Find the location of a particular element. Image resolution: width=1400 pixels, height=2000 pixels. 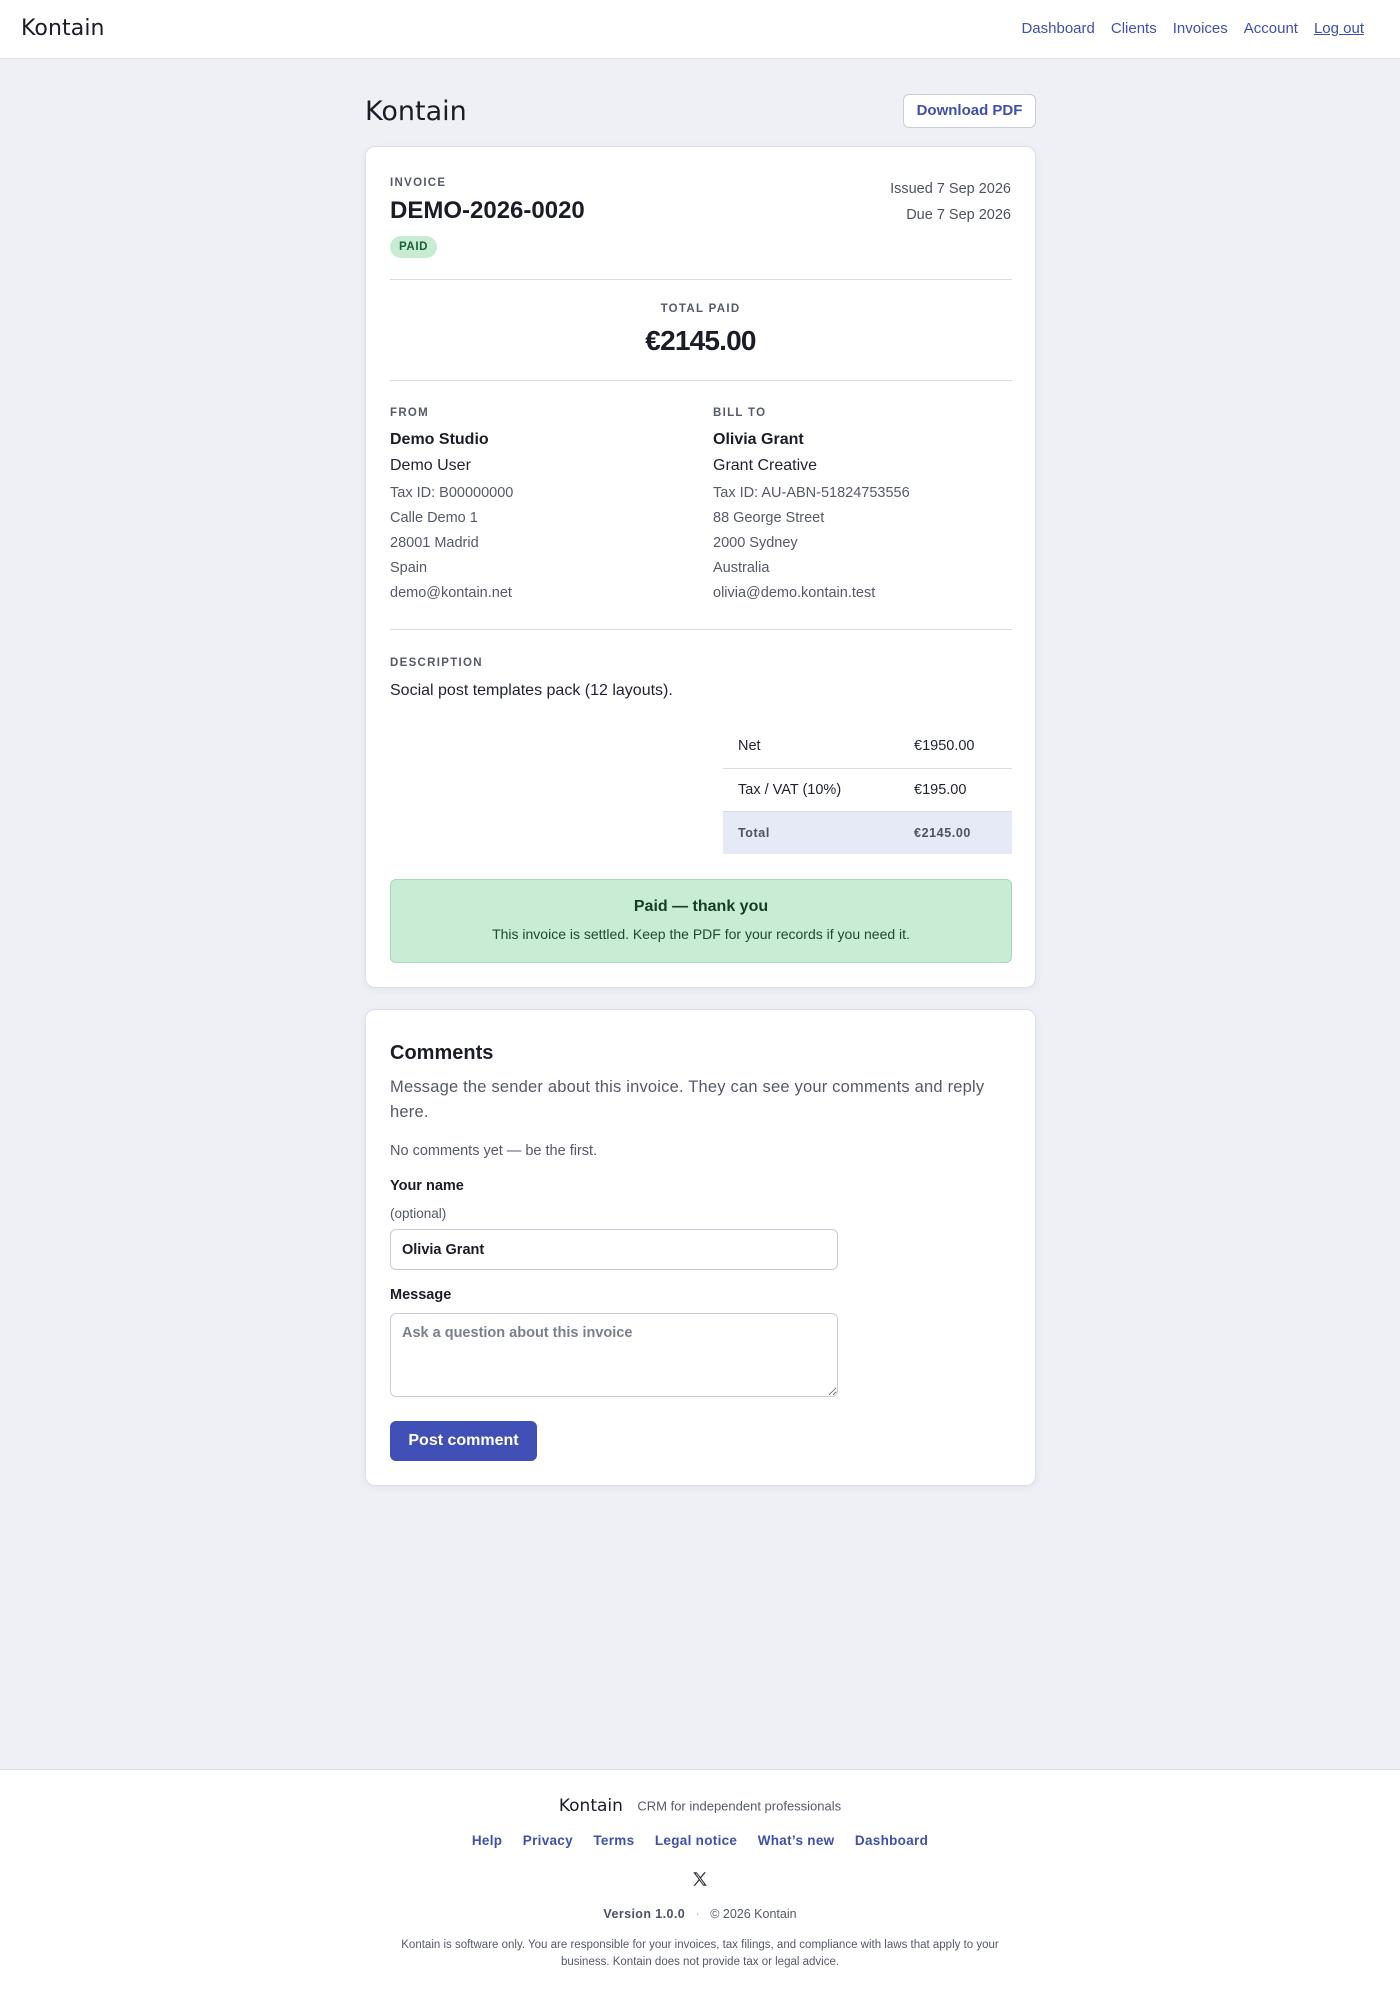

footer-link-dashboard: Dashboard is located at coordinates (891, 1840).